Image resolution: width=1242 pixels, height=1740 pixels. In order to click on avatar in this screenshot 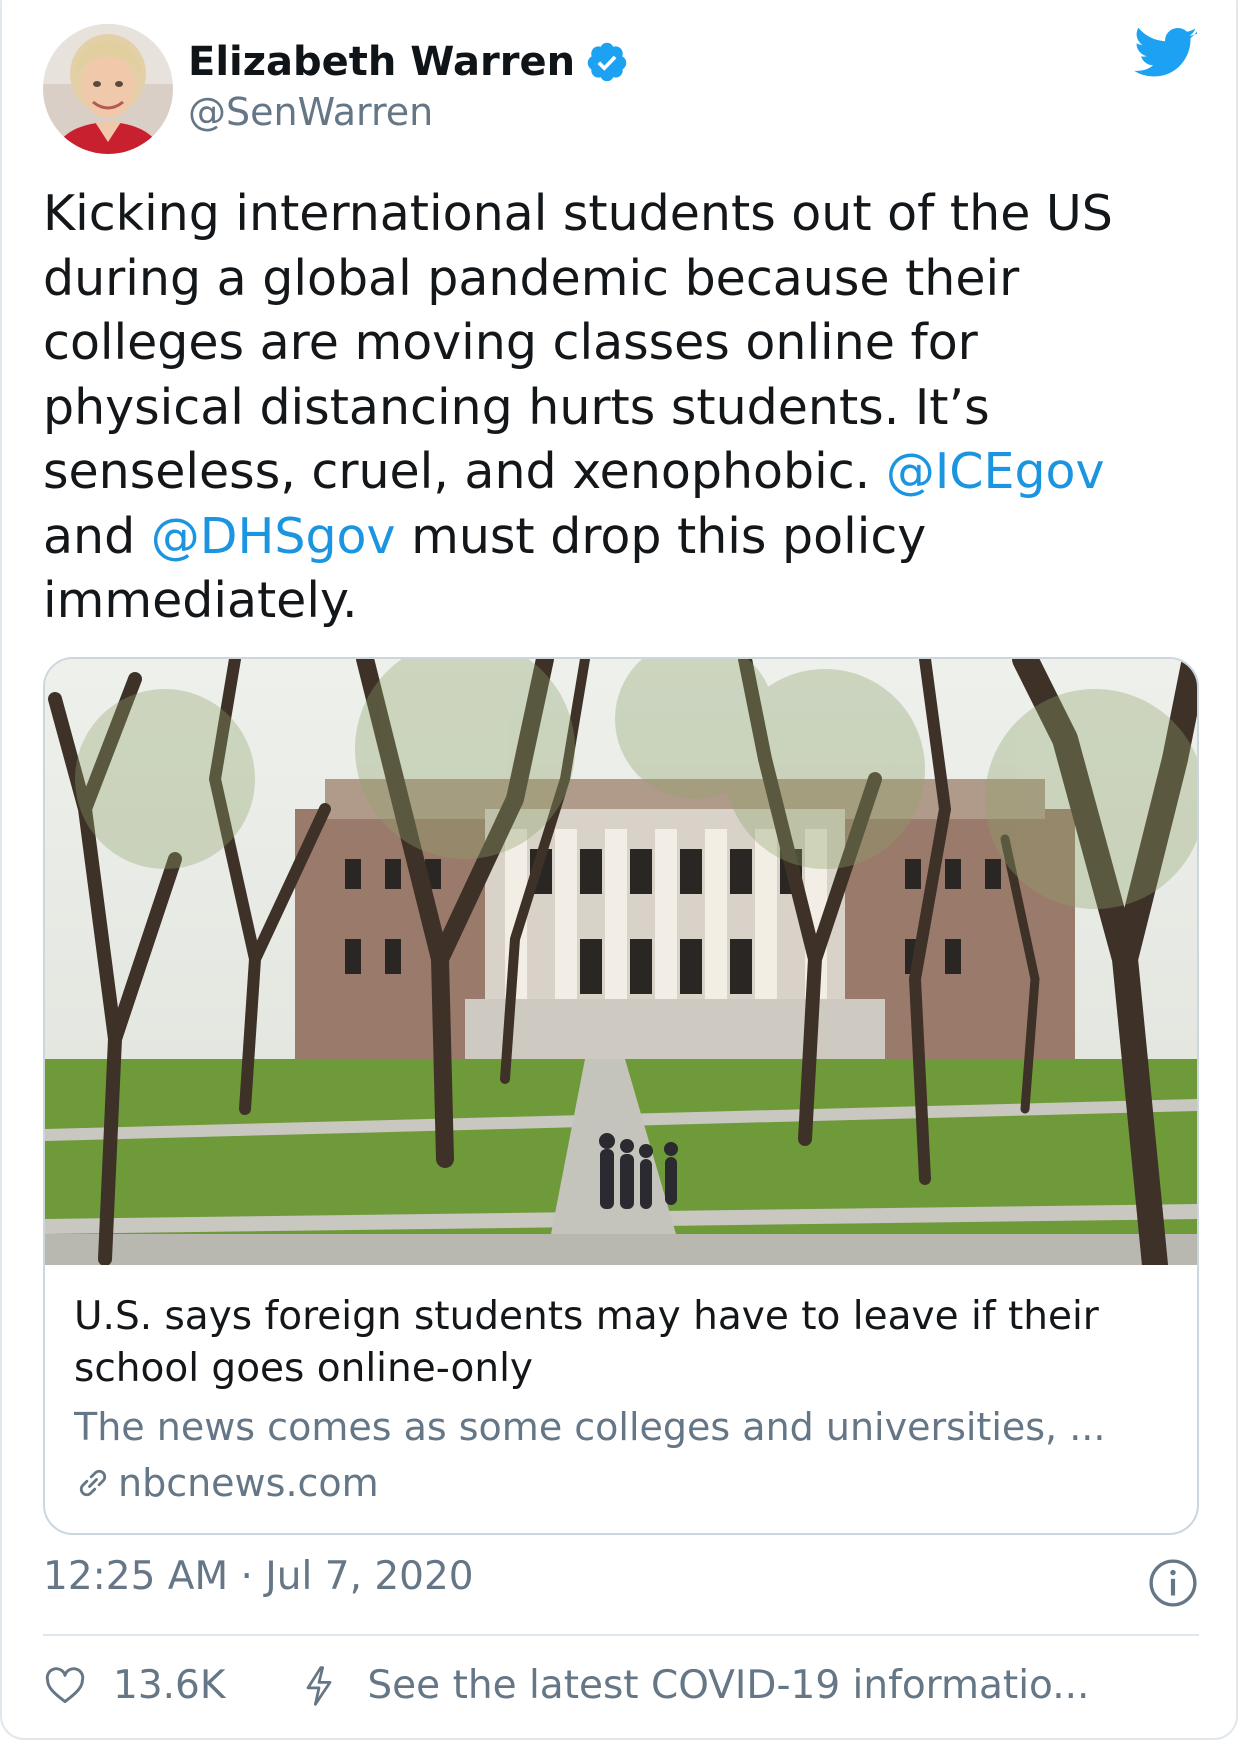, I will do `click(108, 89)`.